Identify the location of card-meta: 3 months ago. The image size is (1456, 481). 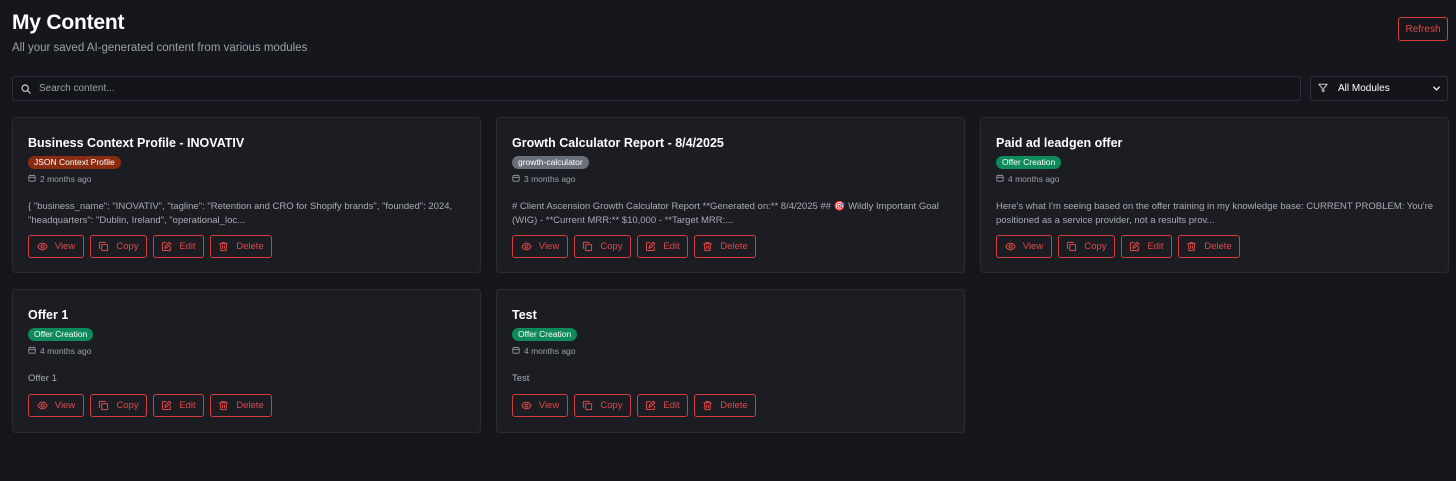
(544, 179).